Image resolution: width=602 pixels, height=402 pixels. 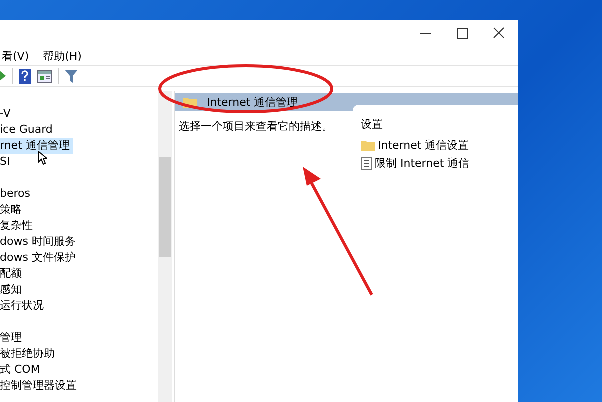 I want to click on properties-icon, so click(x=44, y=76).